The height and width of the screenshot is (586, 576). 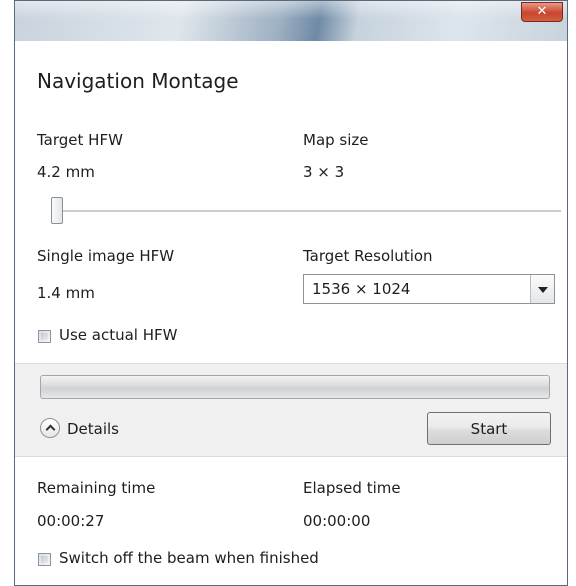 I want to click on close-button: ✕, so click(x=542, y=12).